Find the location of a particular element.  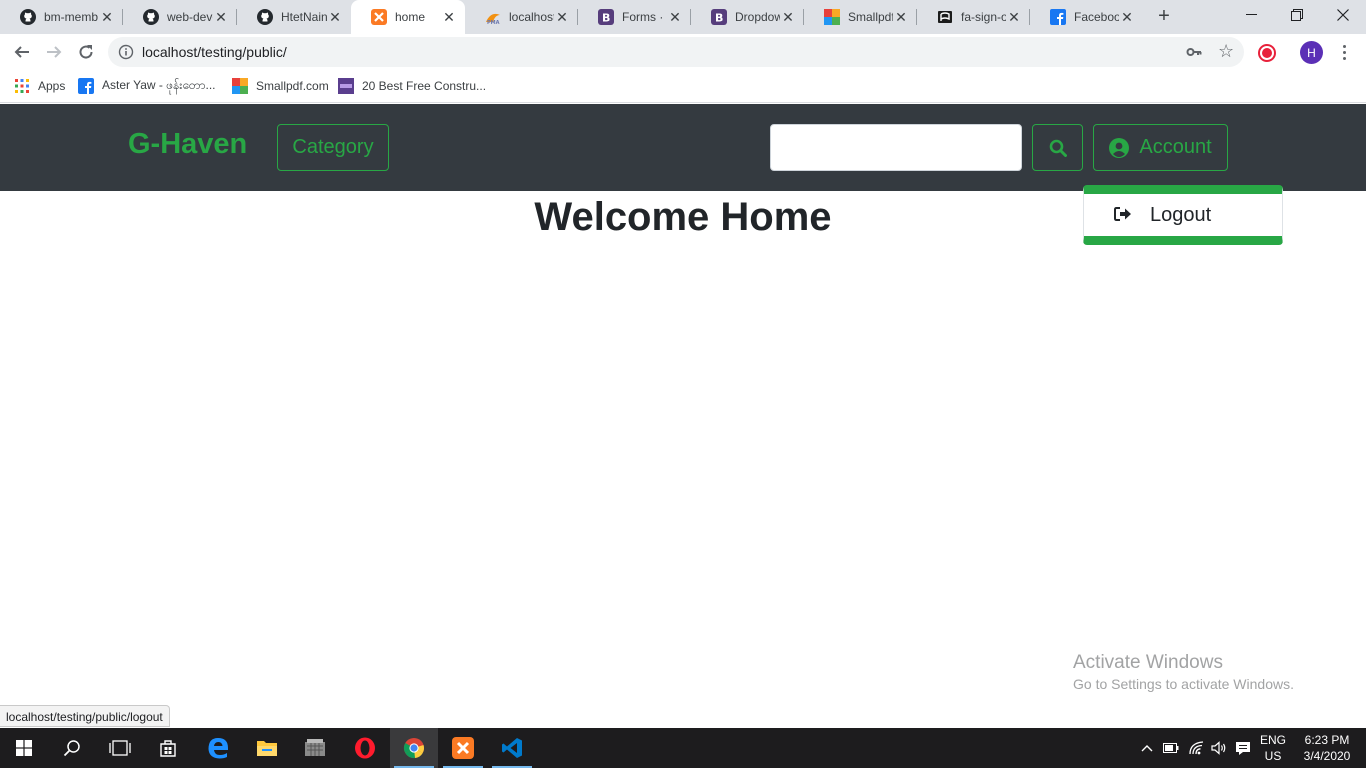

record-extension-icon is located at coordinates (1267, 53).